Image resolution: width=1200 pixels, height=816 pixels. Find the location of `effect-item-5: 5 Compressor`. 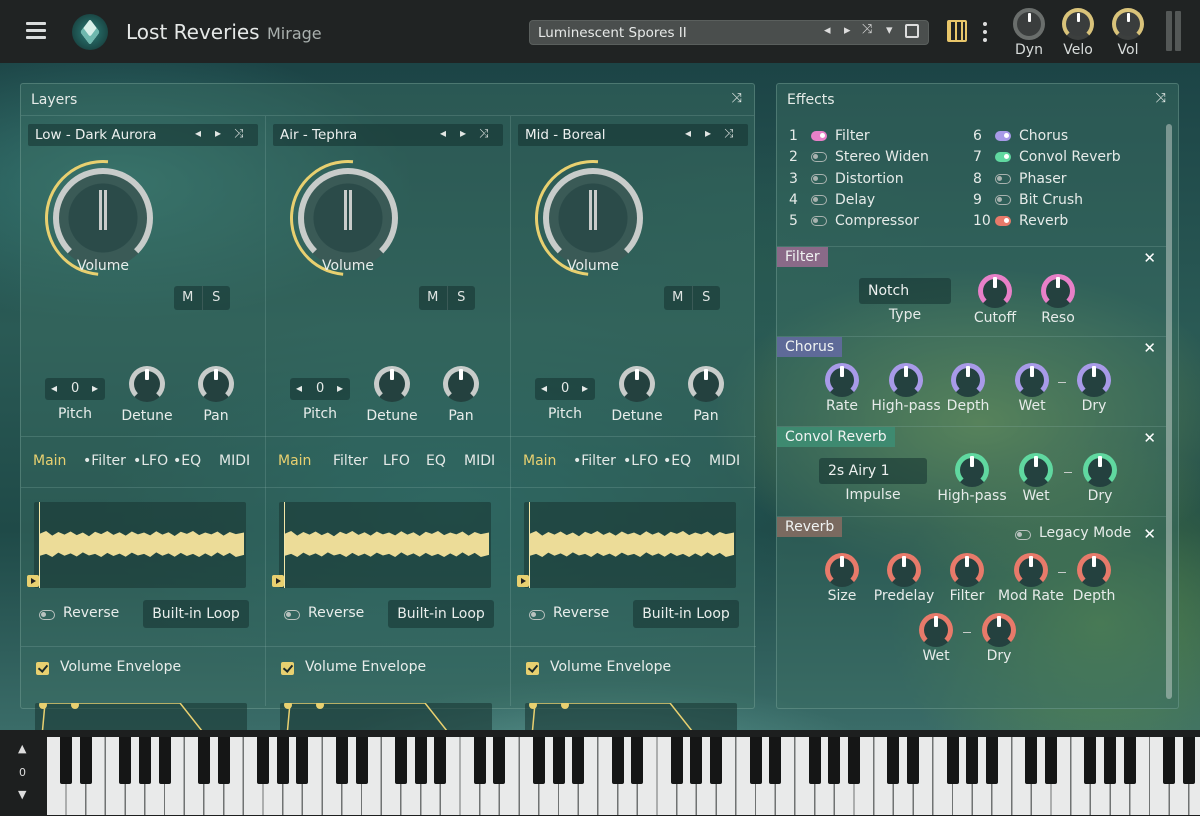

effect-item-5: 5 Compressor is located at coordinates (854, 221).